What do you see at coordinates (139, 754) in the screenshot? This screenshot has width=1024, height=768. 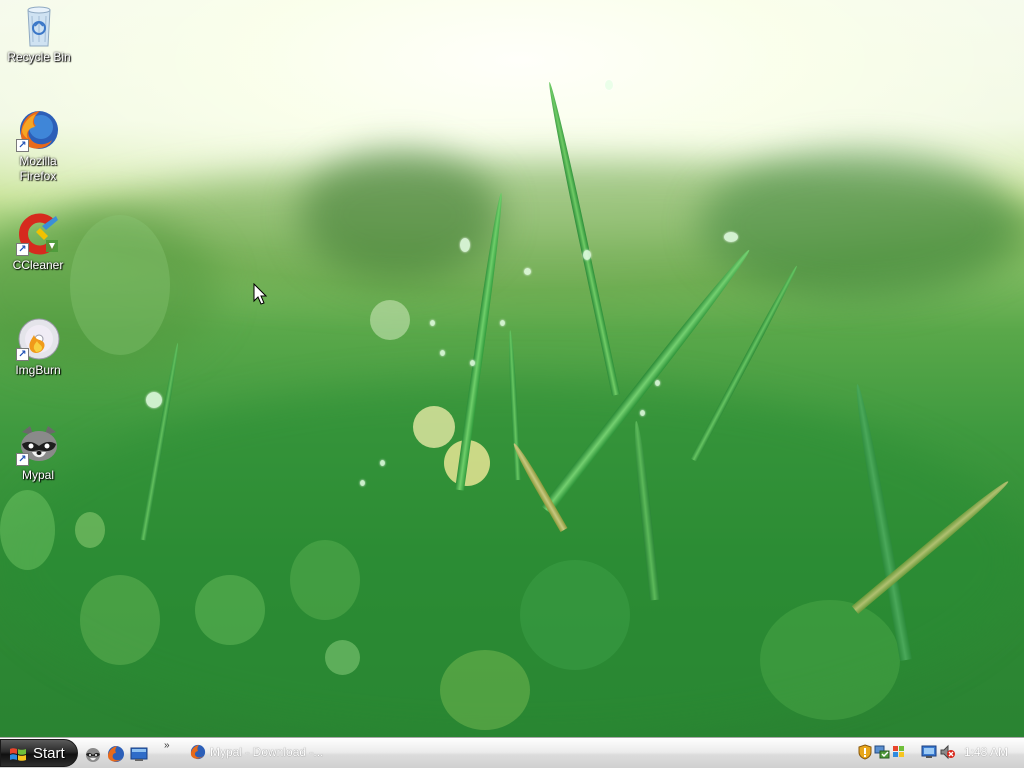 I see `show-desktop-icon` at bounding box center [139, 754].